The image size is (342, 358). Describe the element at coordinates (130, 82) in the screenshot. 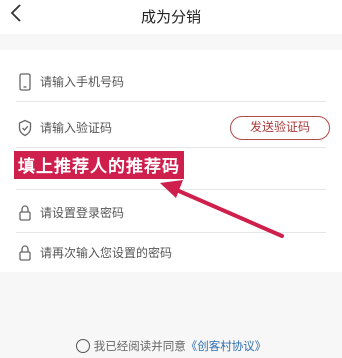

I see `phone-input` at that location.